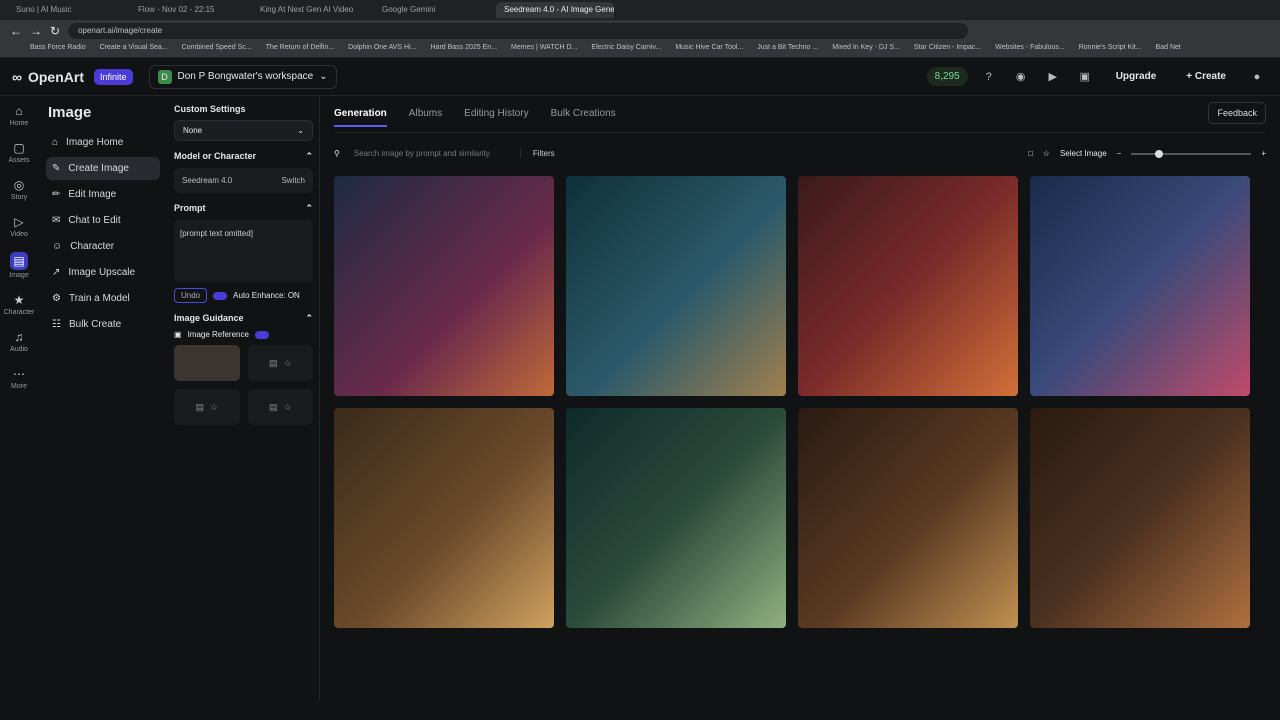 This screenshot has width=1280, height=720. What do you see at coordinates (67, 10) in the screenshot?
I see `browser-tab: Suno | AI Music` at bounding box center [67, 10].